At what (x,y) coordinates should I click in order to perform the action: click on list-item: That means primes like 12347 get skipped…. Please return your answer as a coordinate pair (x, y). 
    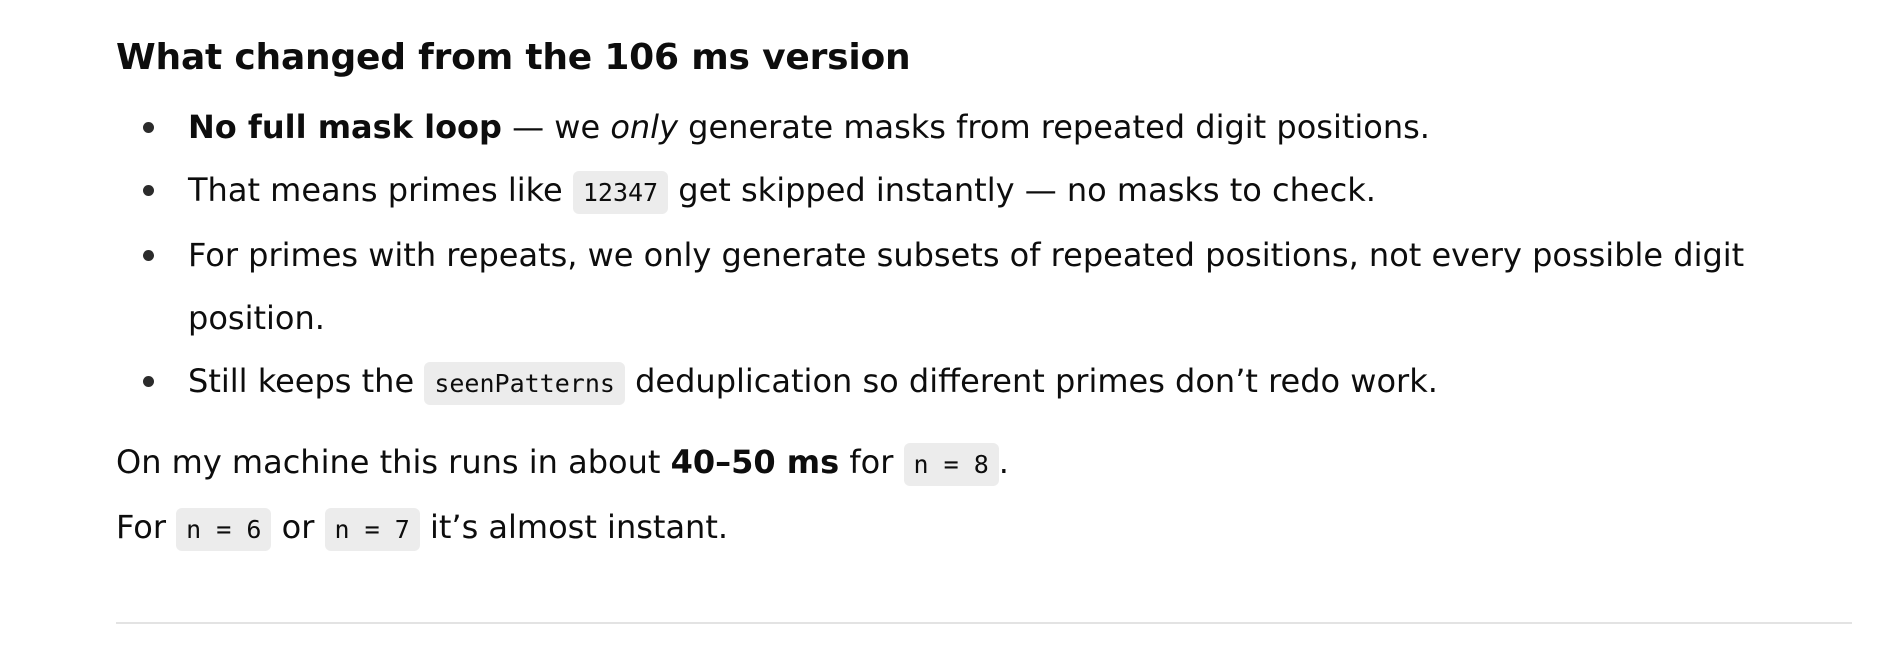
    Looking at the image, I should click on (984, 191).